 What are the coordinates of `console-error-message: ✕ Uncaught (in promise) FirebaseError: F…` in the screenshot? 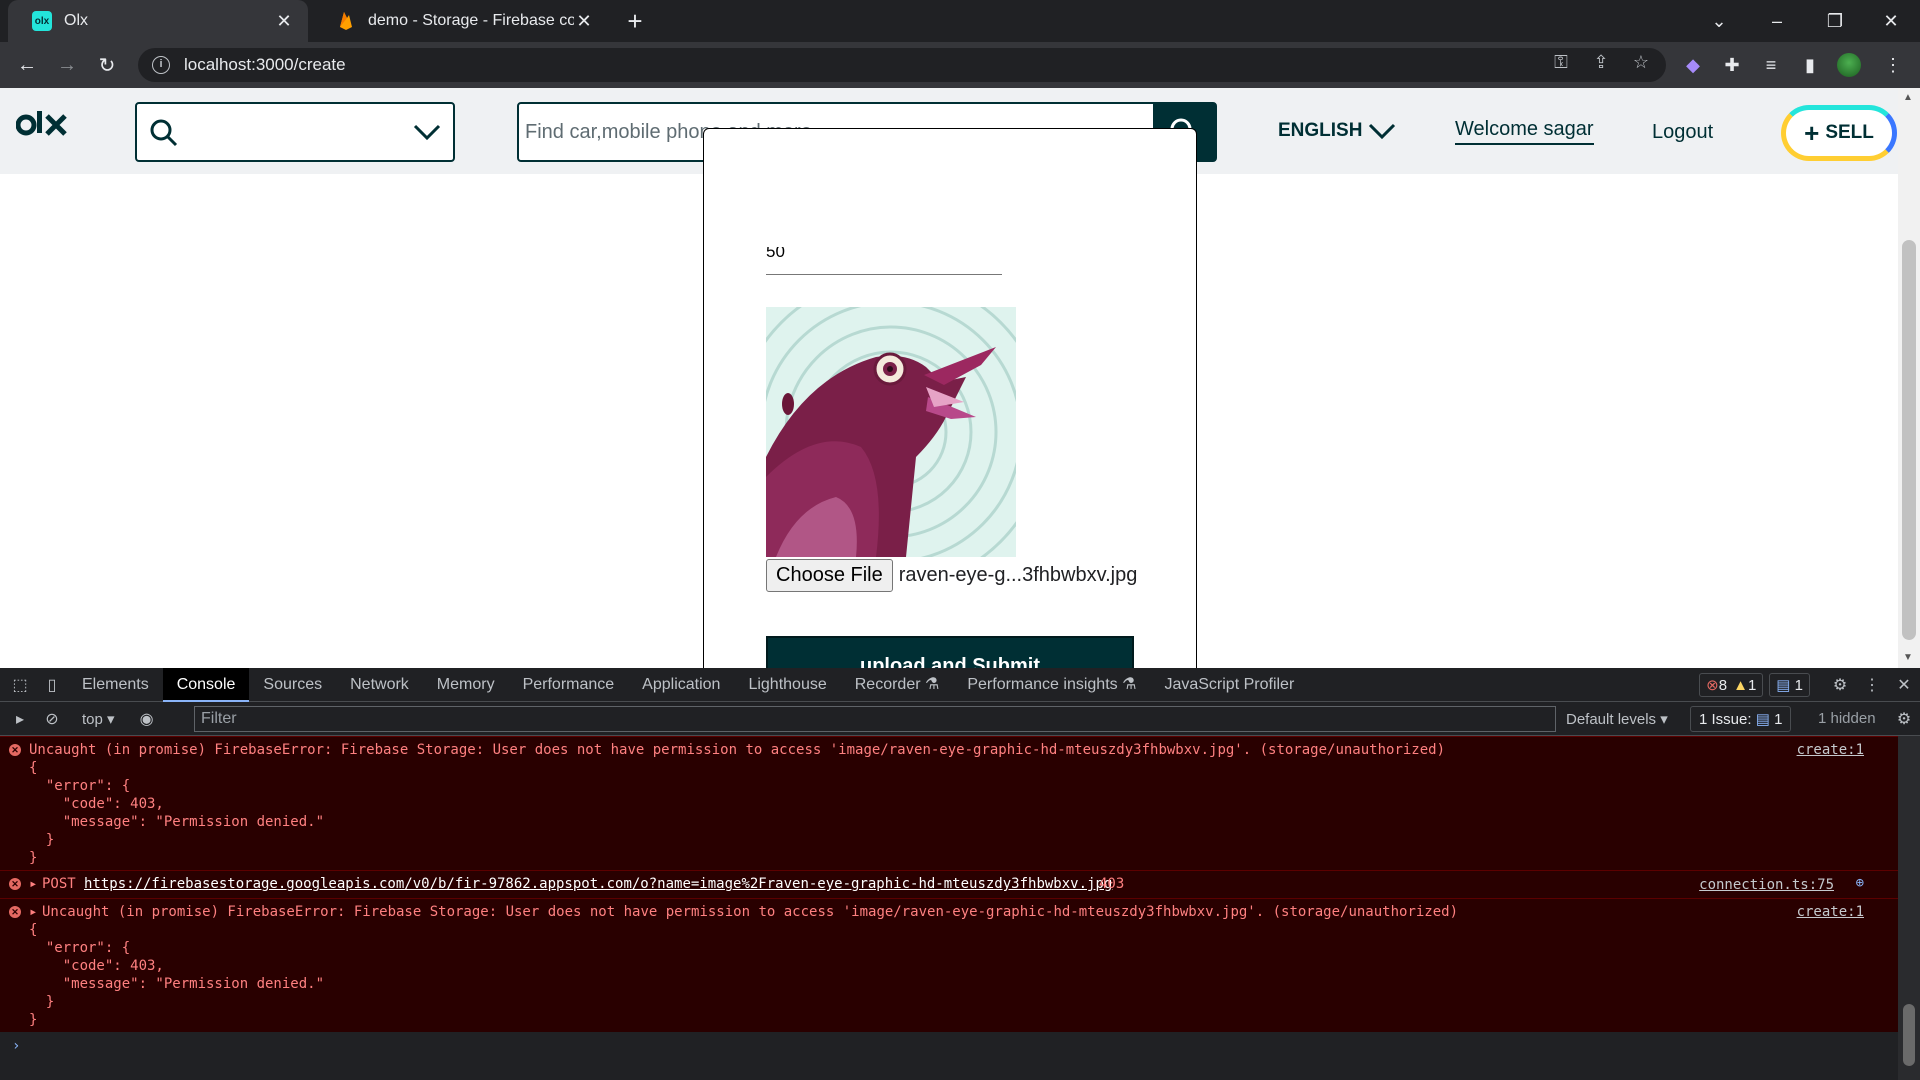 It's located at (949, 803).